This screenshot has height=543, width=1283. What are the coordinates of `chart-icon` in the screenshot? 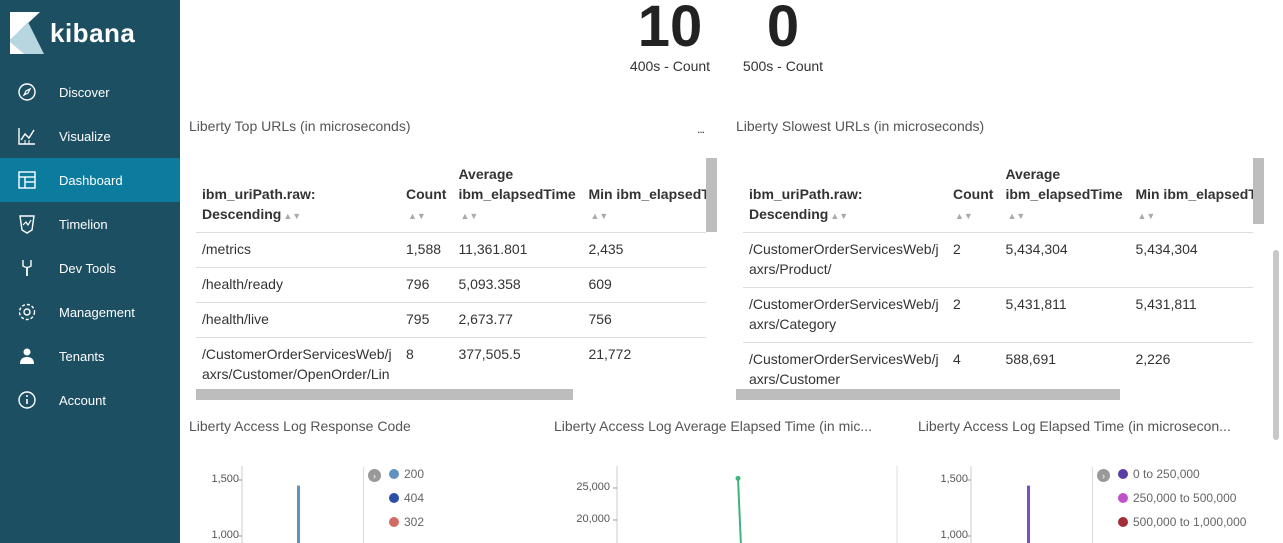 It's located at (27, 136).